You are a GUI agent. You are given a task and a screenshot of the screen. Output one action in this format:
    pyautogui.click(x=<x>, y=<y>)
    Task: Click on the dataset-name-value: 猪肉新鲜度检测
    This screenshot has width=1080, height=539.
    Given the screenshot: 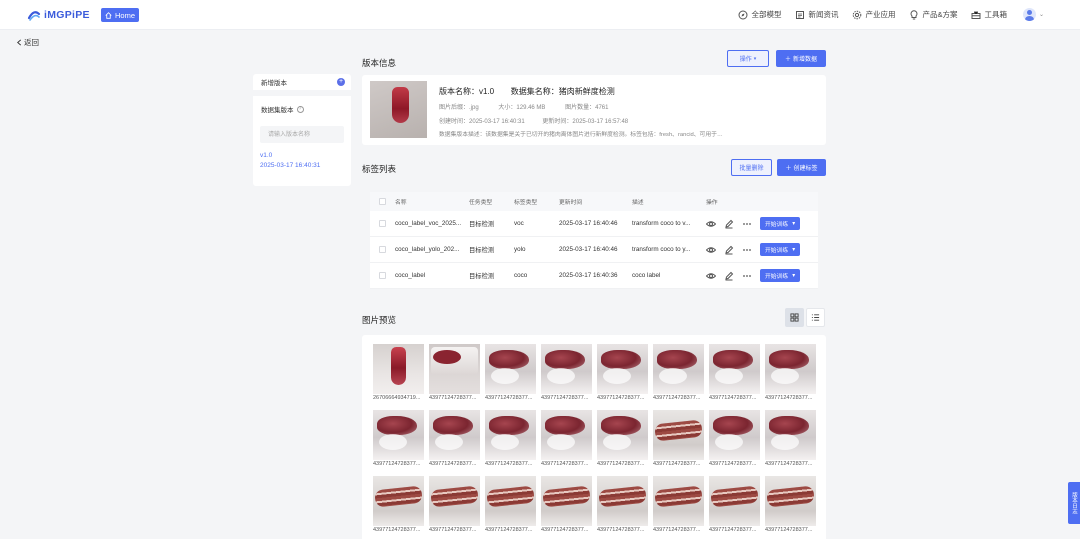 What is the action you would take?
    pyautogui.click(x=586, y=91)
    